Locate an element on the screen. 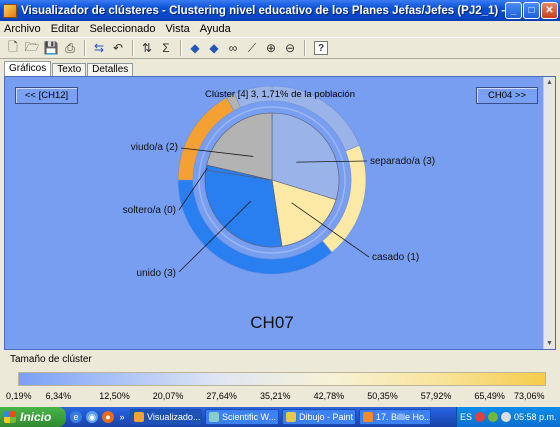 The width and height of the screenshot is (560, 427). gradient-tick-label: 20,07% is located at coordinates (168, 396).